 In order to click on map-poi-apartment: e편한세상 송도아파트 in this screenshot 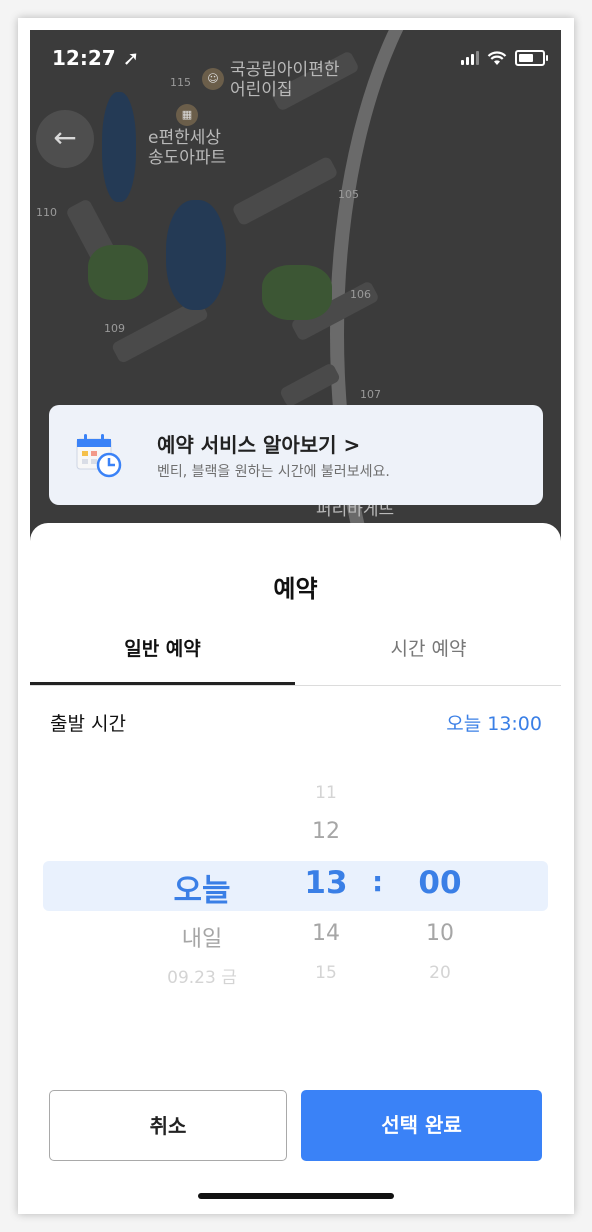, I will do `click(187, 148)`.